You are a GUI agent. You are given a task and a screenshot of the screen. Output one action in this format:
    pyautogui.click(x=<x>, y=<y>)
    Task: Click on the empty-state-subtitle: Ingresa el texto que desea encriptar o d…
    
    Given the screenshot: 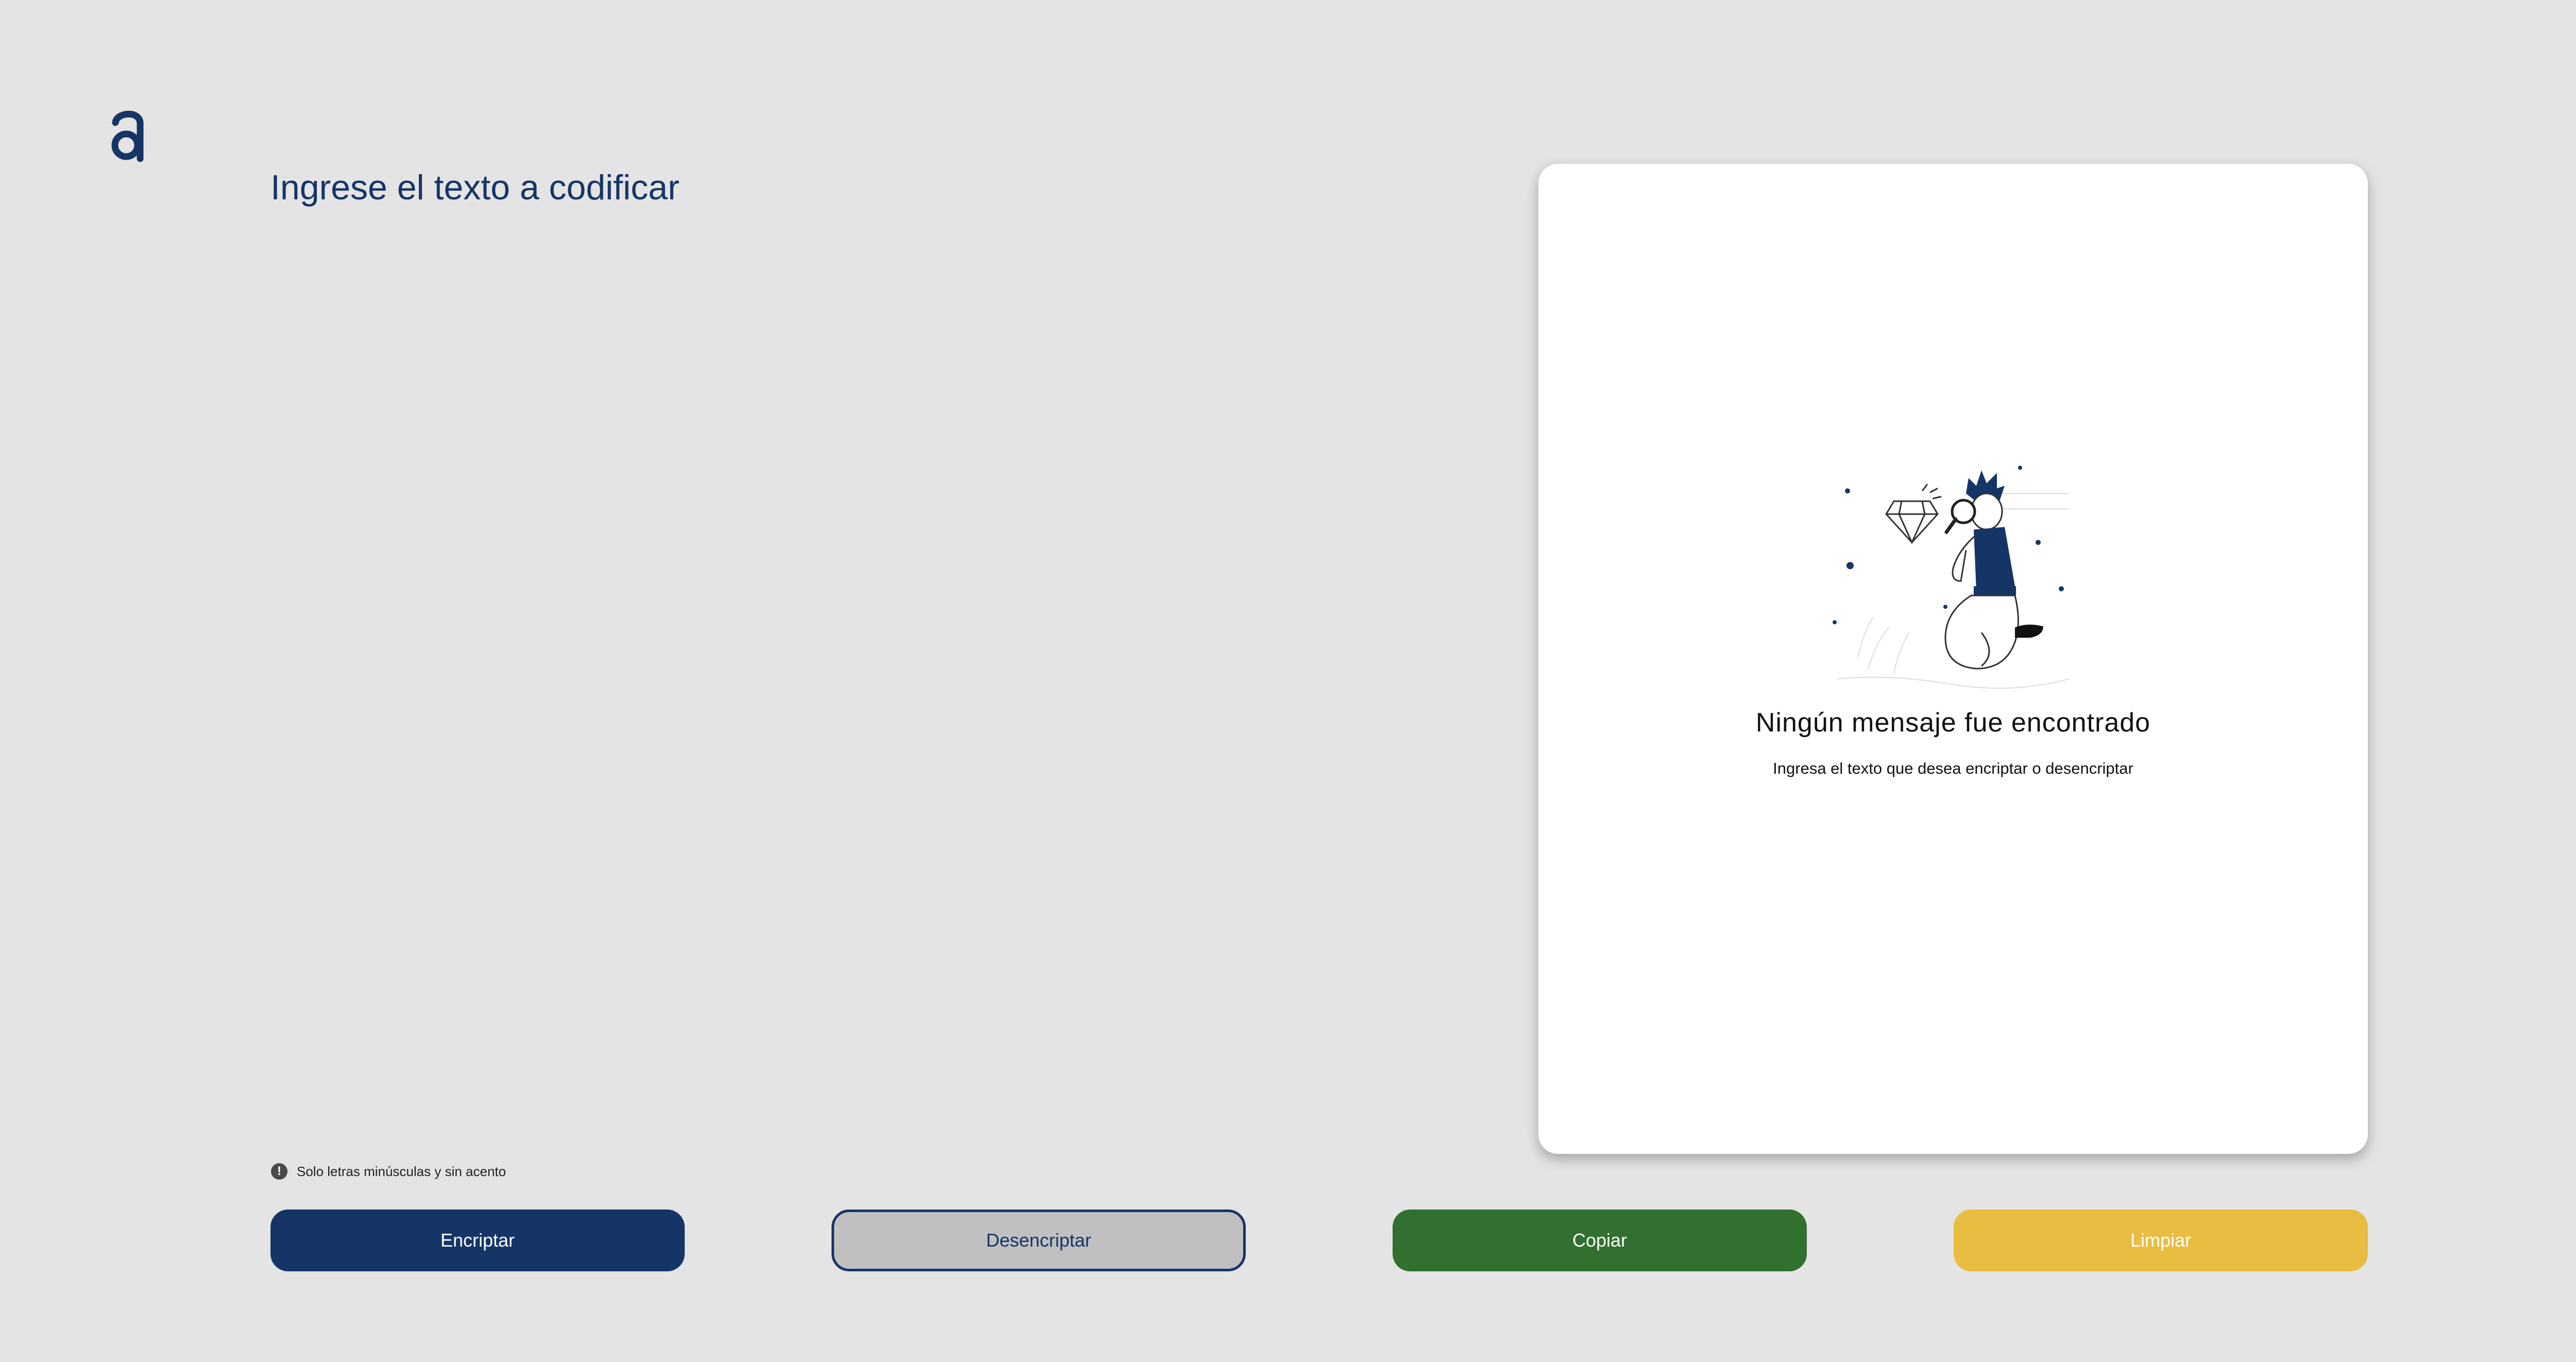 What is the action you would take?
    pyautogui.click(x=1953, y=768)
    